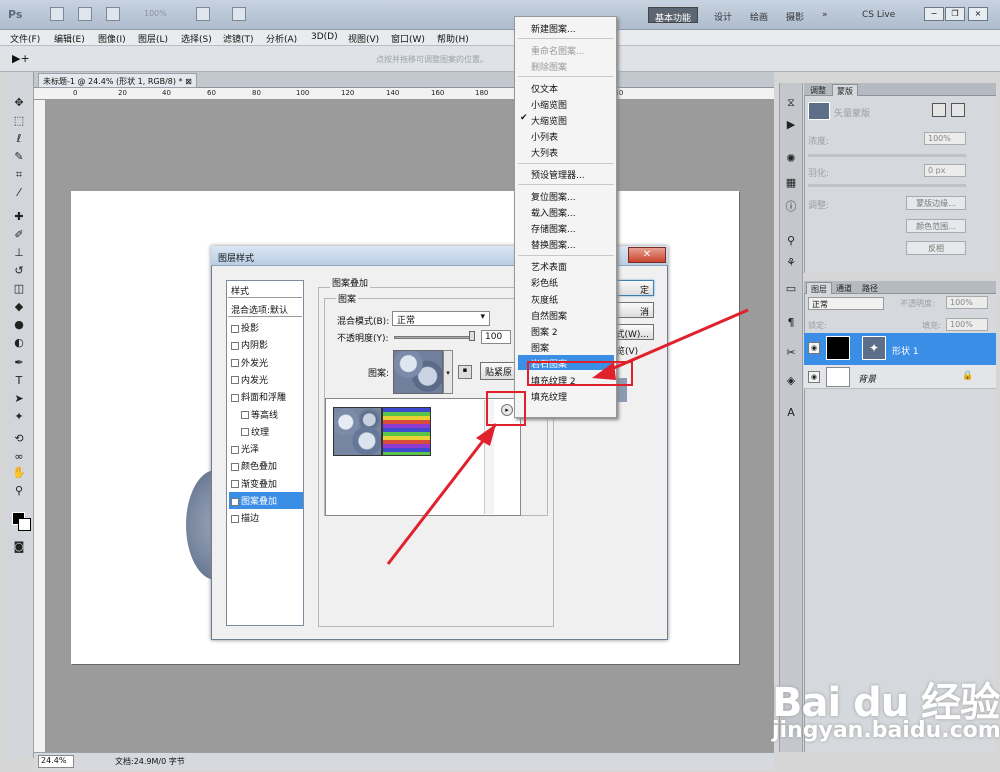 The image size is (1000, 772). I want to click on menu-item: 小缩览图, so click(566, 103).